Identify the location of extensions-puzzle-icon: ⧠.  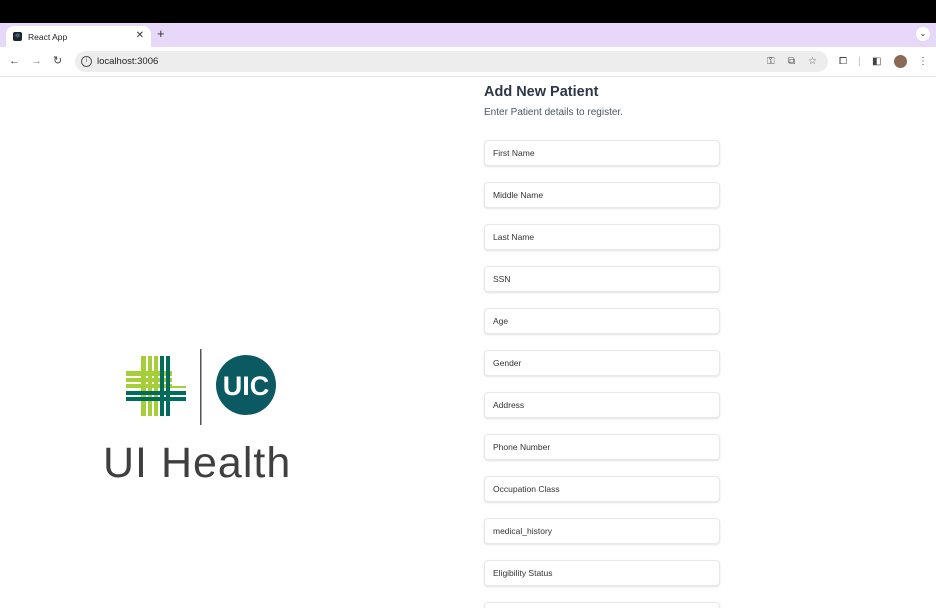
(843, 61).